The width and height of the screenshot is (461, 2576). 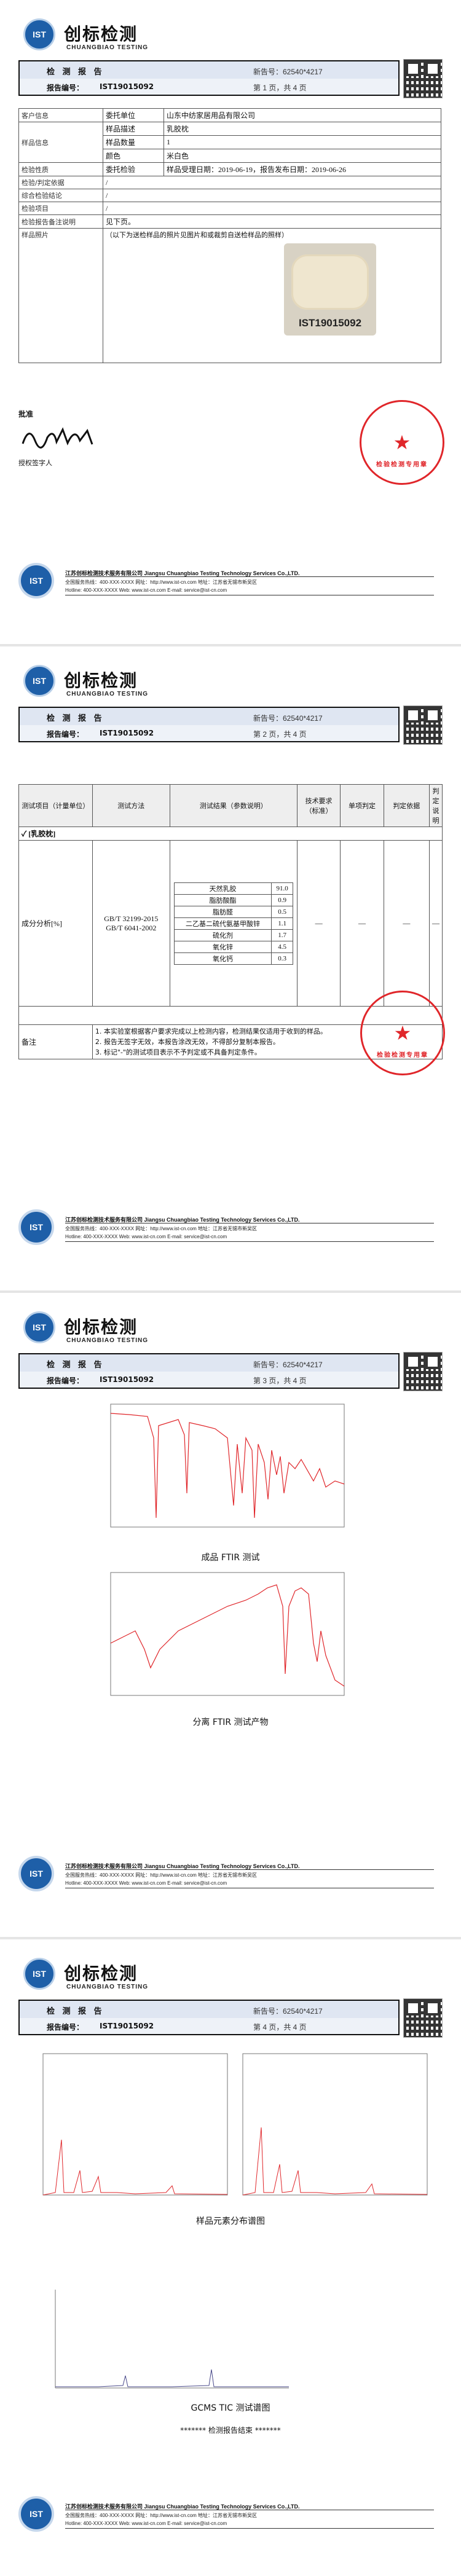 What do you see at coordinates (302, 142) in the screenshot?
I see `sample-quantity: 1` at bounding box center [302, 142].